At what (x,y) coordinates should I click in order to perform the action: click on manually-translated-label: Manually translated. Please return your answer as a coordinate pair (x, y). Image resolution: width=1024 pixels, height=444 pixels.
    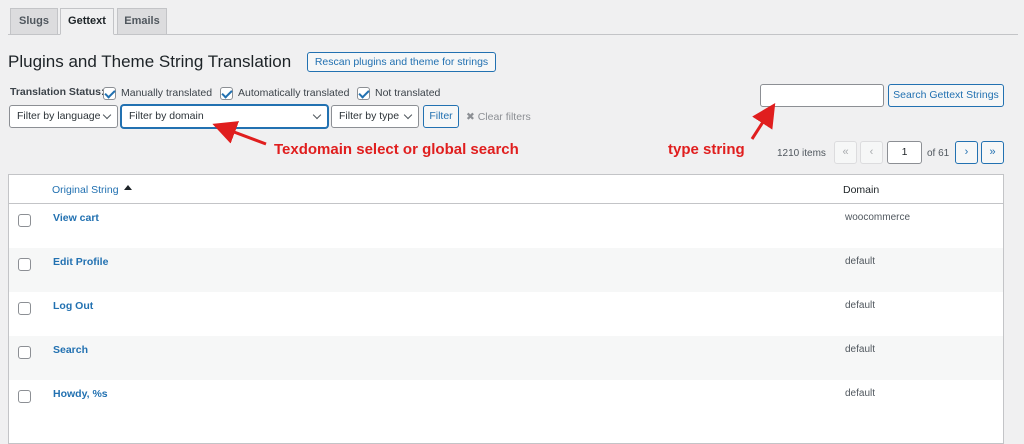
    Looking at the image, I should click on (167, 93).